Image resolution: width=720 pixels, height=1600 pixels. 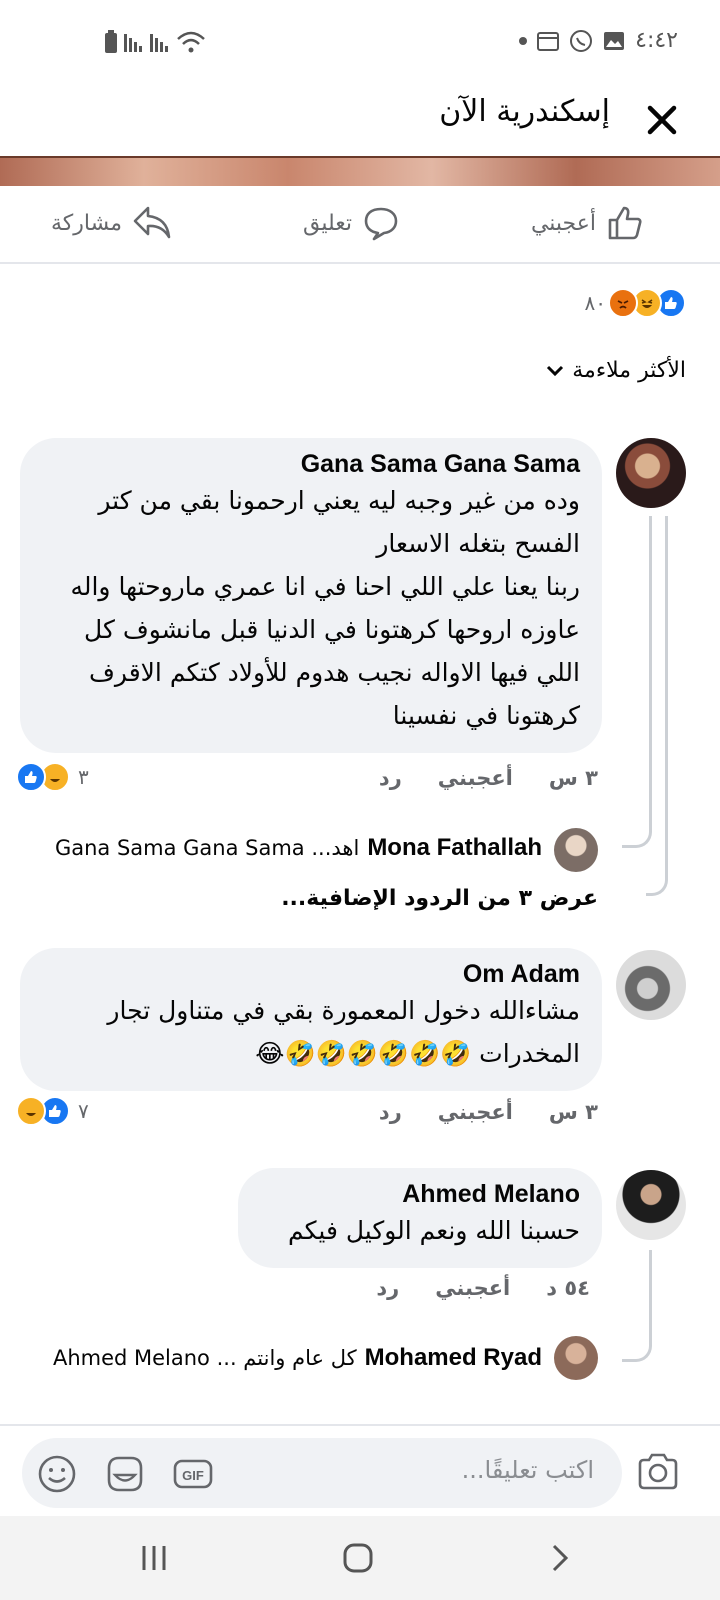 I want to click on comment-author: Om Adam, so click(x=311, y=974).